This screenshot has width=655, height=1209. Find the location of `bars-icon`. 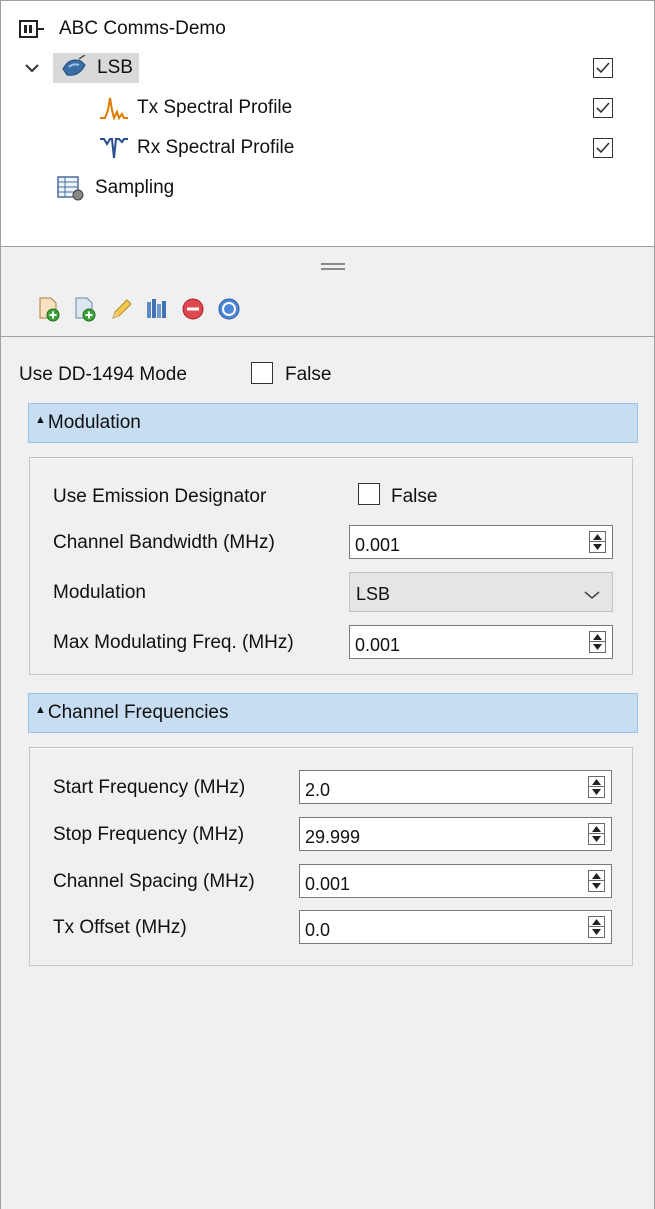

bars-icon is located at coordinates (156, 308).